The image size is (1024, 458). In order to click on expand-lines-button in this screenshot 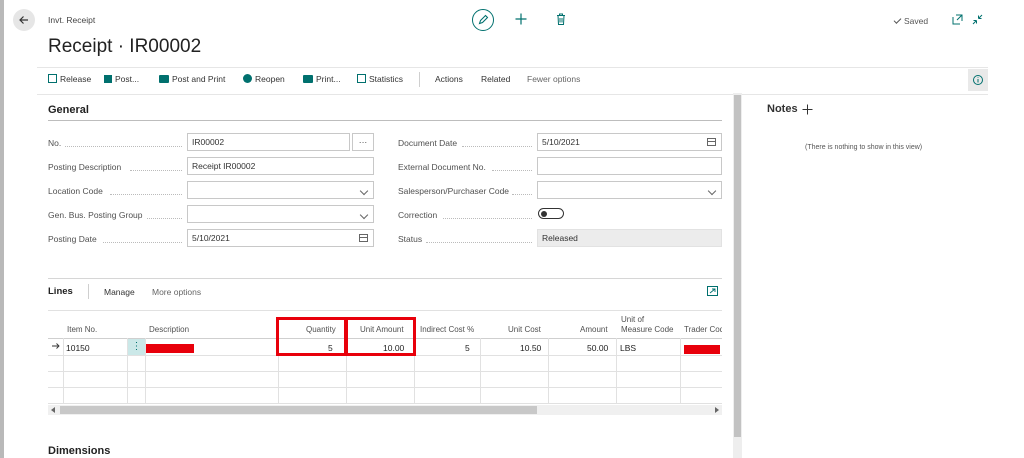, I will do `click(712, 291)`.